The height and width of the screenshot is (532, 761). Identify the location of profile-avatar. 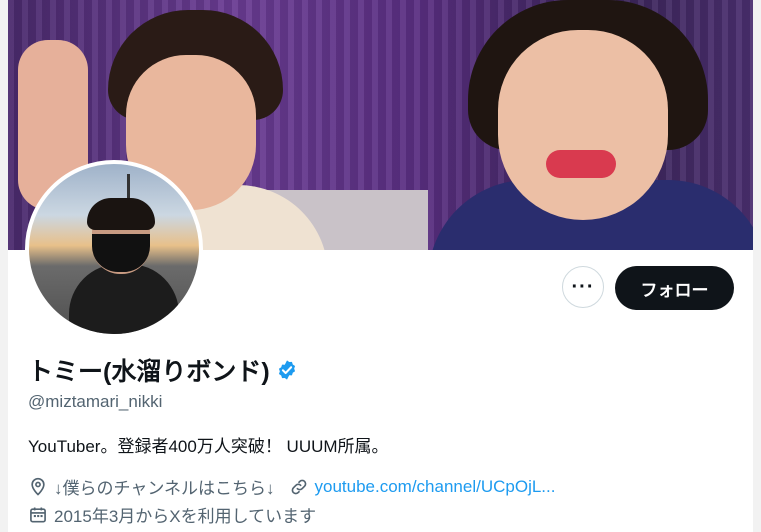
(114, 249).